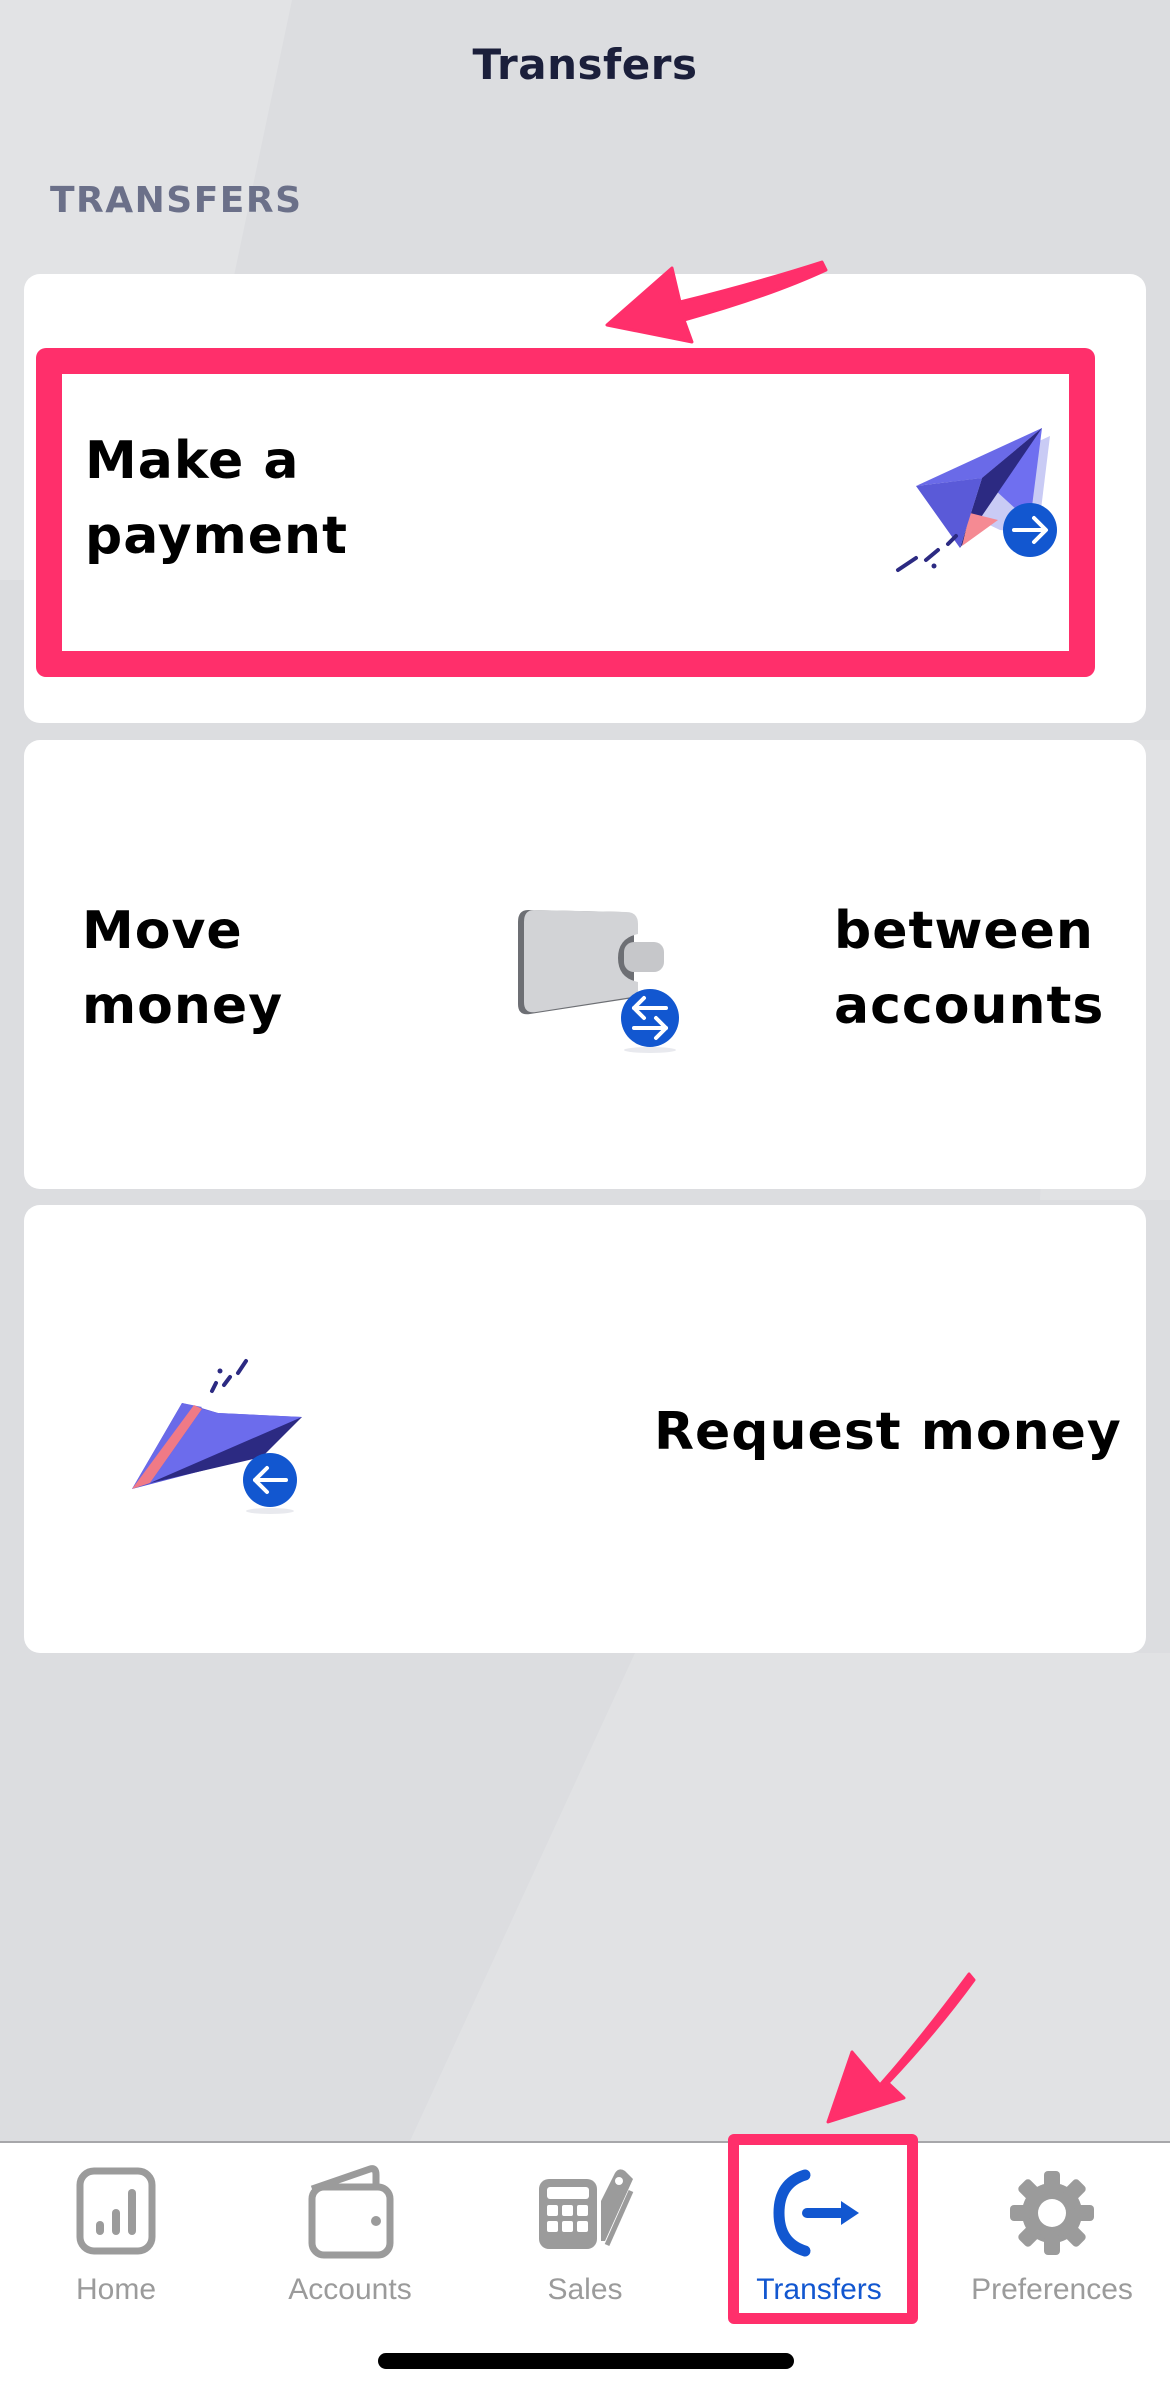 The image size is (1170, 2391). I want to click on wallet-transfer-icon, so click(598, 981).